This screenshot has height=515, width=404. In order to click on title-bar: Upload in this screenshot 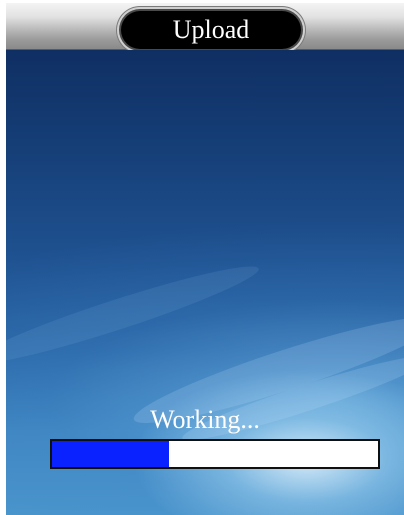, I will do `click(205, 26)`.